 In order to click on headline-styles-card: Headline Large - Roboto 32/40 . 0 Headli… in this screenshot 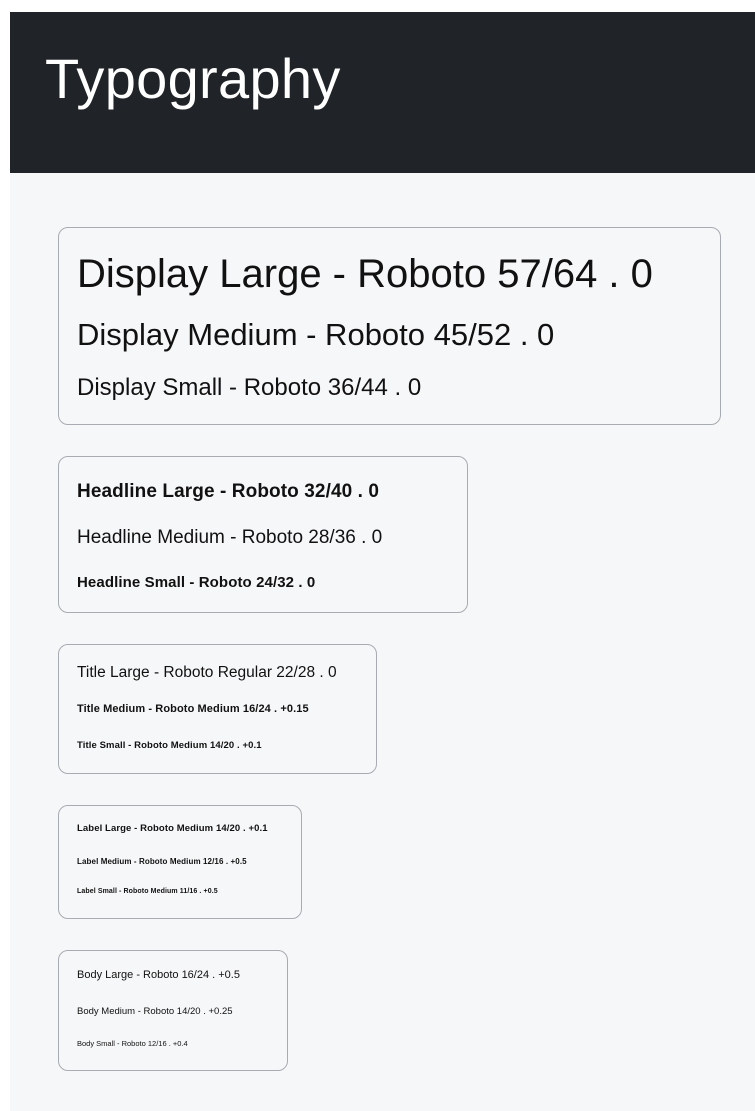, I will do `click(263, 534)`.